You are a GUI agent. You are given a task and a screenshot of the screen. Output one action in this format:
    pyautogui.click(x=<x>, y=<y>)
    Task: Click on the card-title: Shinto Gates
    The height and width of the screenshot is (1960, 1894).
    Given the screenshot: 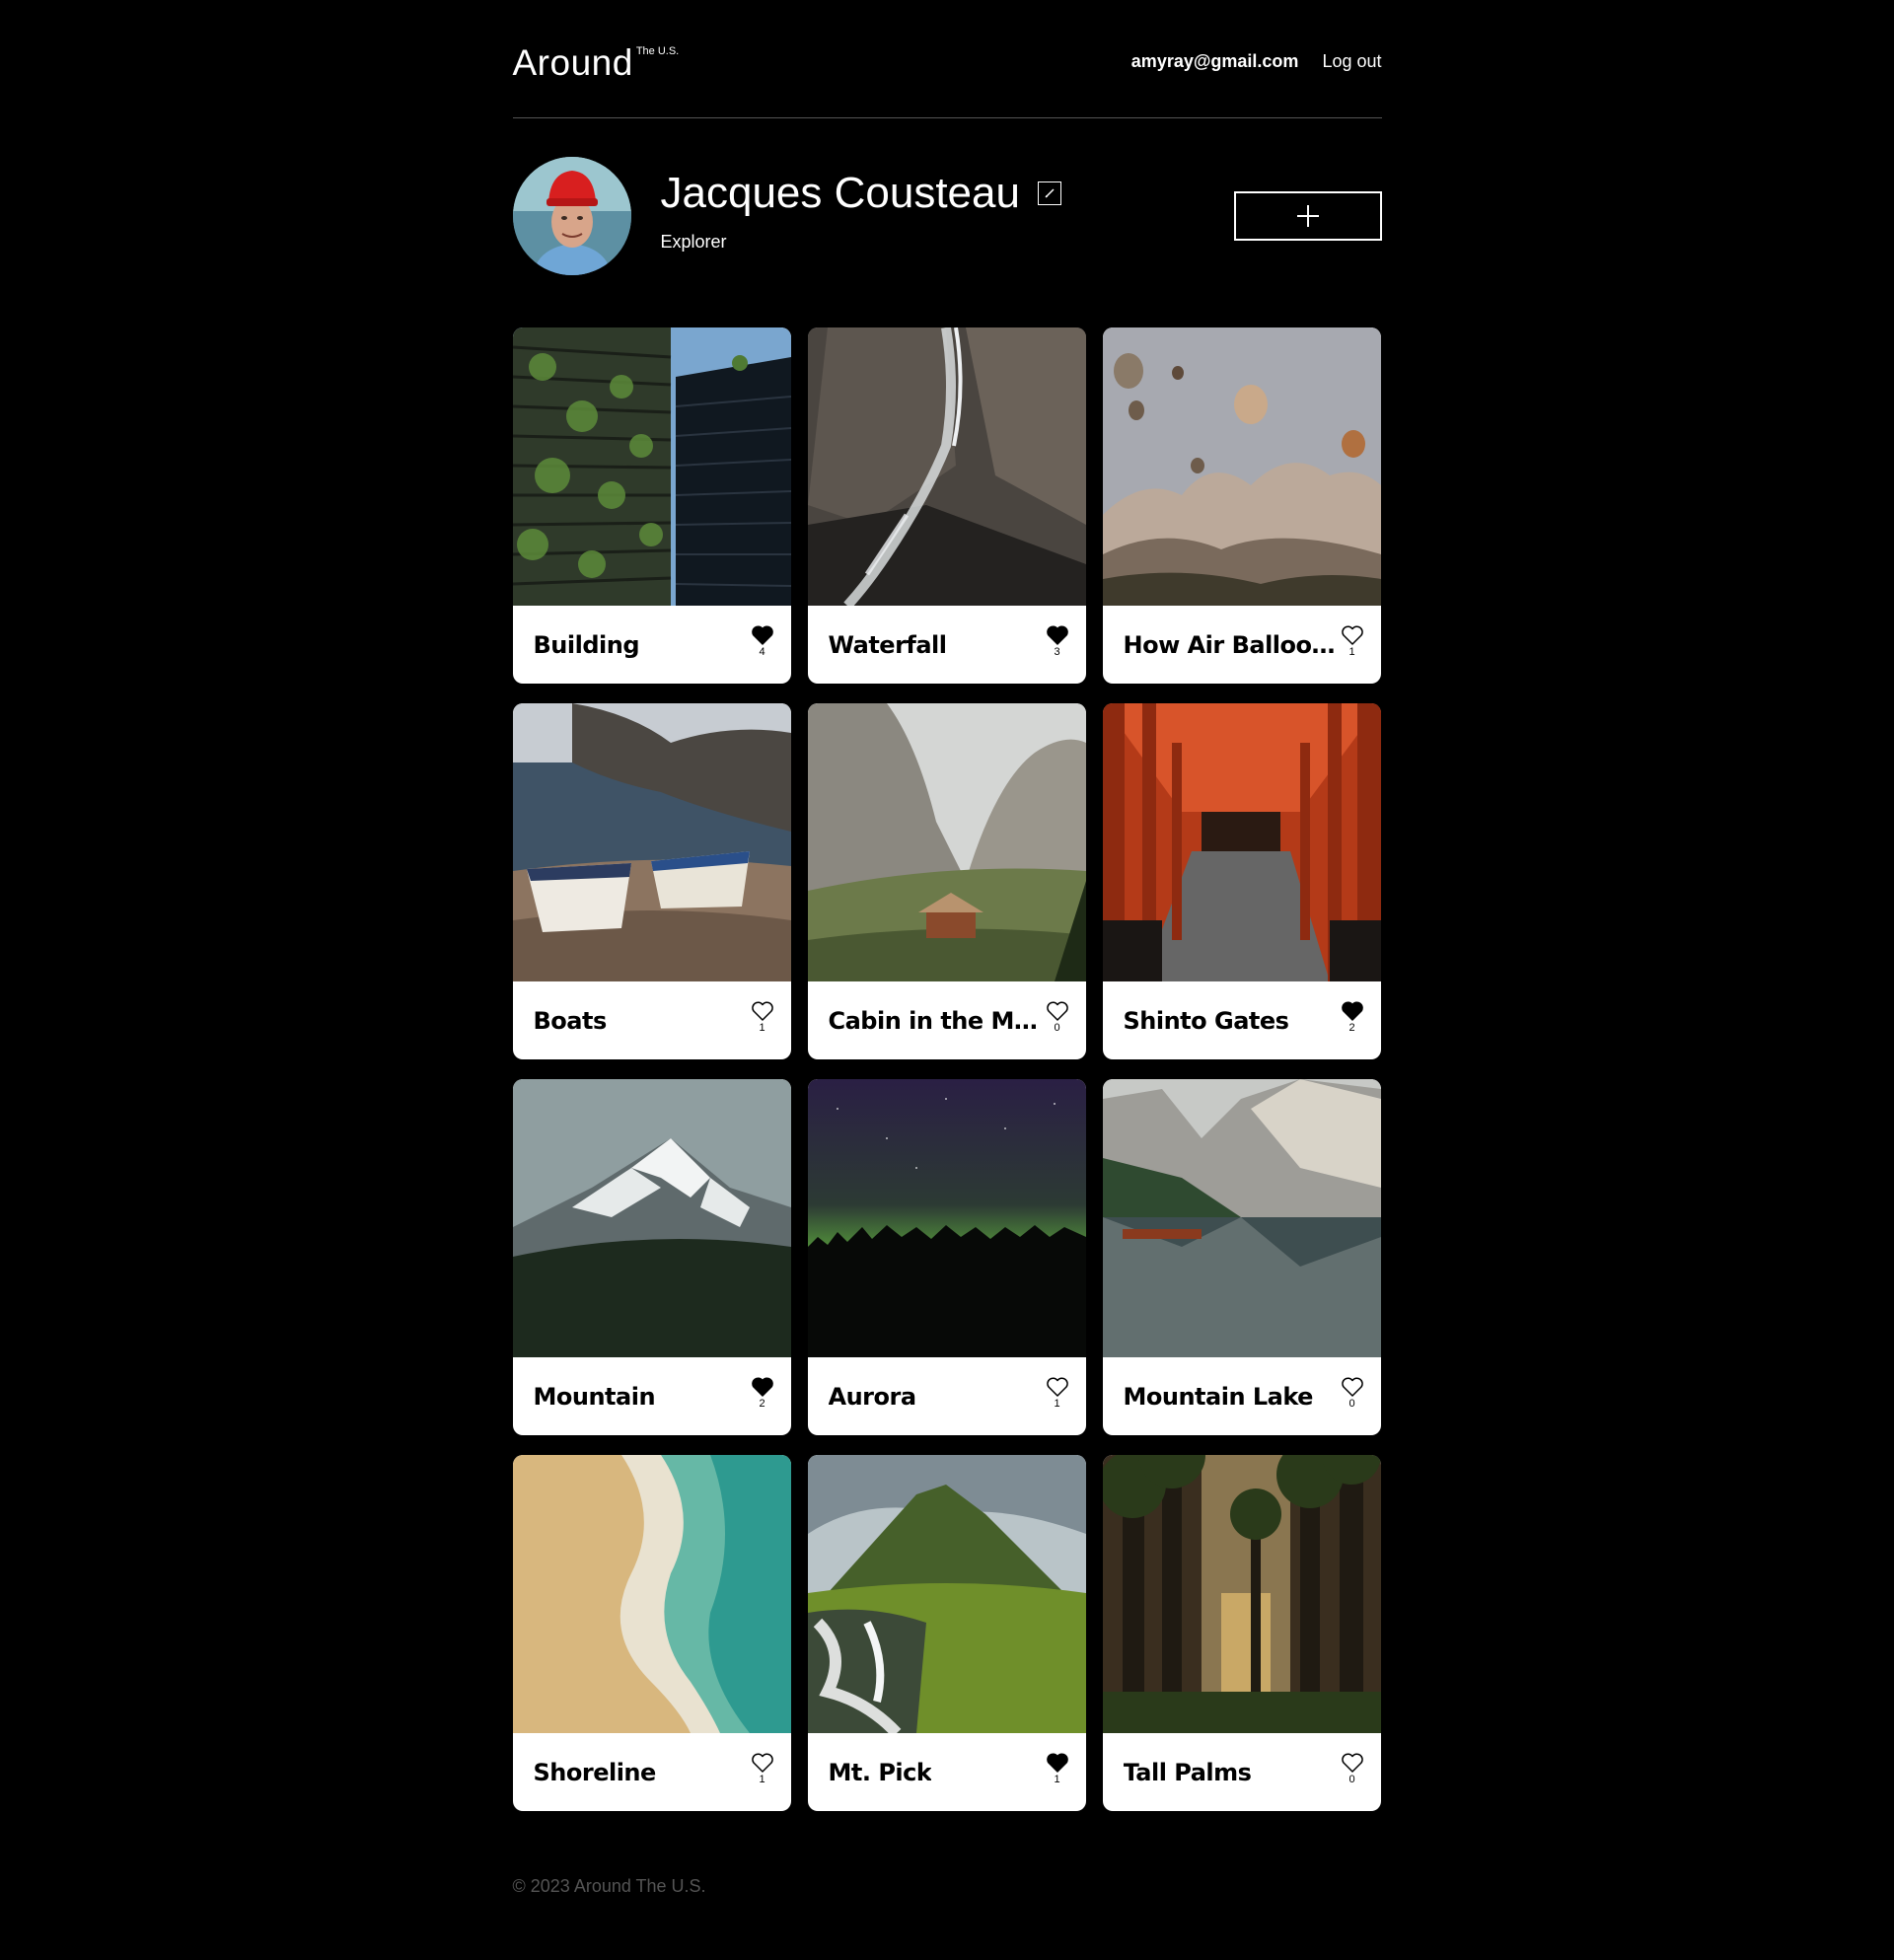 What is the action you would take?
    pyautogui.click(x=1206, y=1021)
    